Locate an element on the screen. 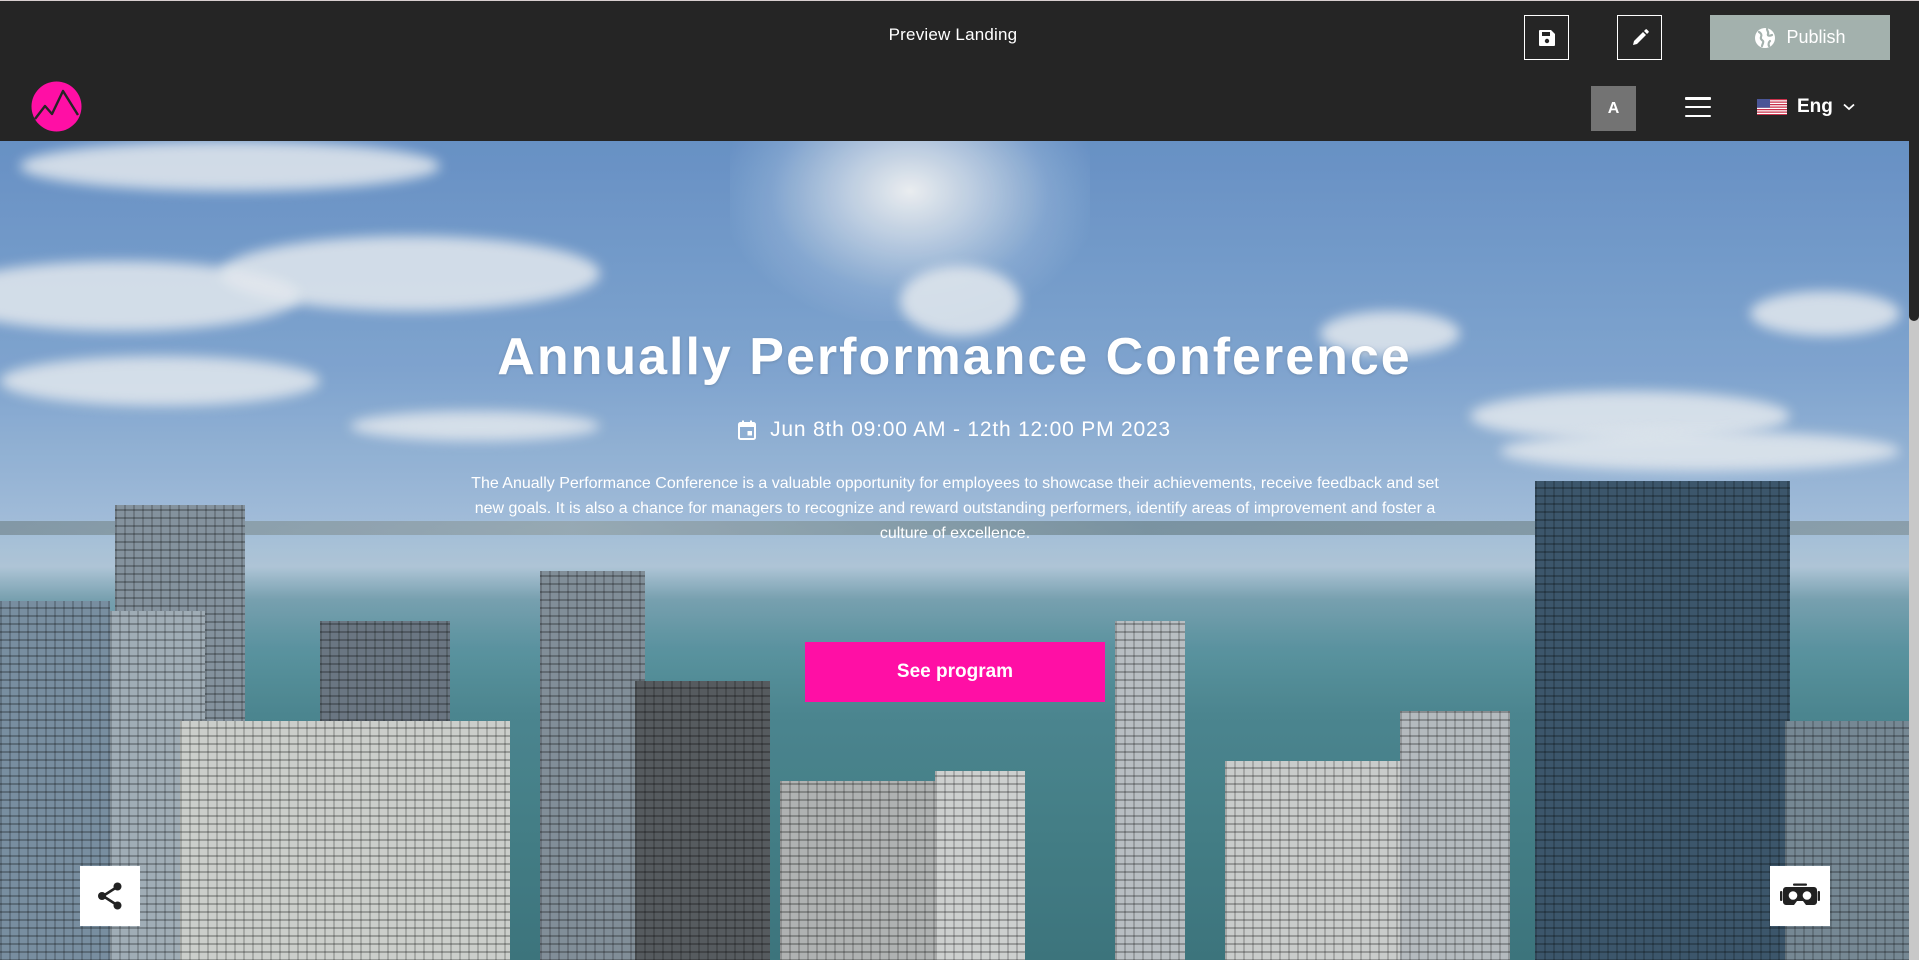  us-flag-icon is located at coordinates (1772, 107).